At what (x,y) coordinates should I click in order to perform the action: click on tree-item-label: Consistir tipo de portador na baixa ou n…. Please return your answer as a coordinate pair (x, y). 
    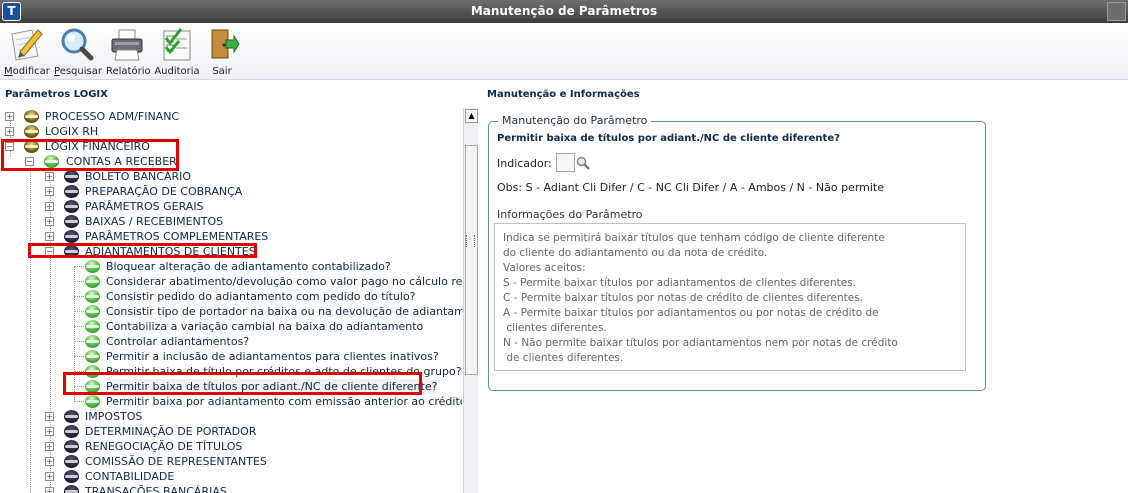
    Looking at the image, I should click on (284, 311).